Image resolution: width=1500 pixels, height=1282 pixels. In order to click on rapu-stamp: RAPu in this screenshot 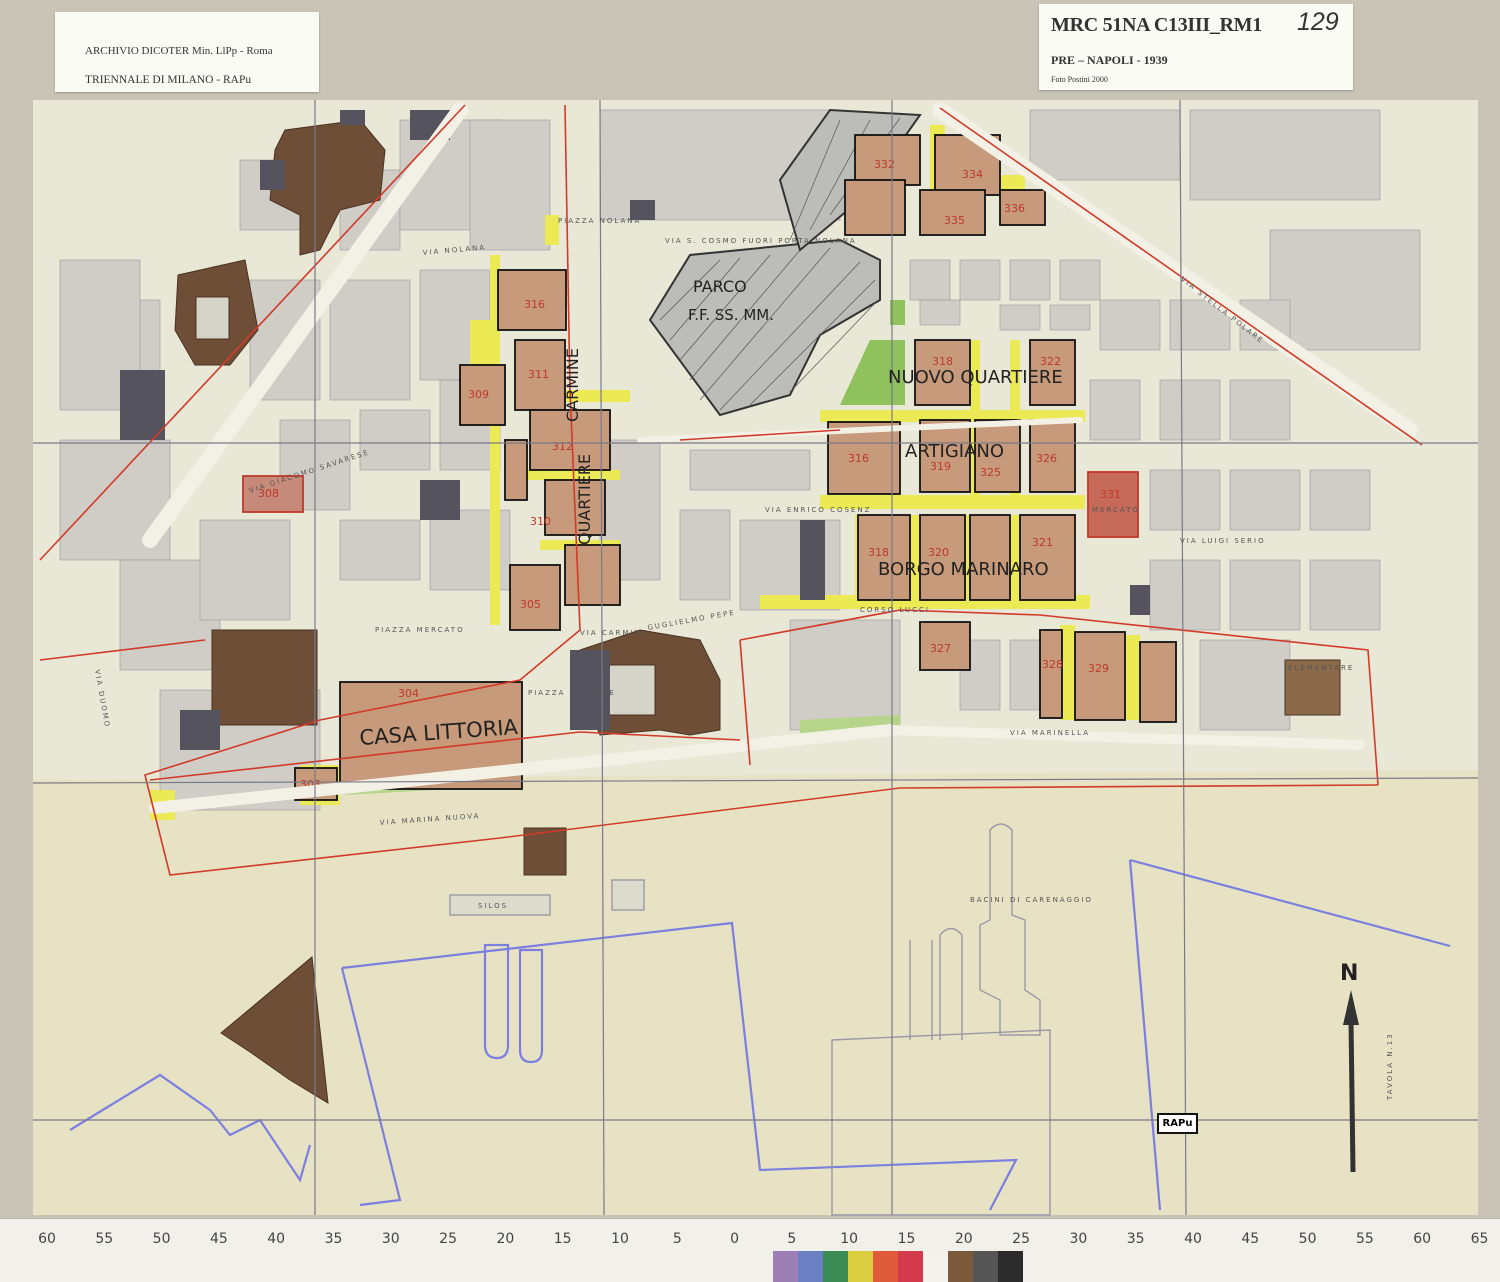, I will do `click(1177, 1123)`.